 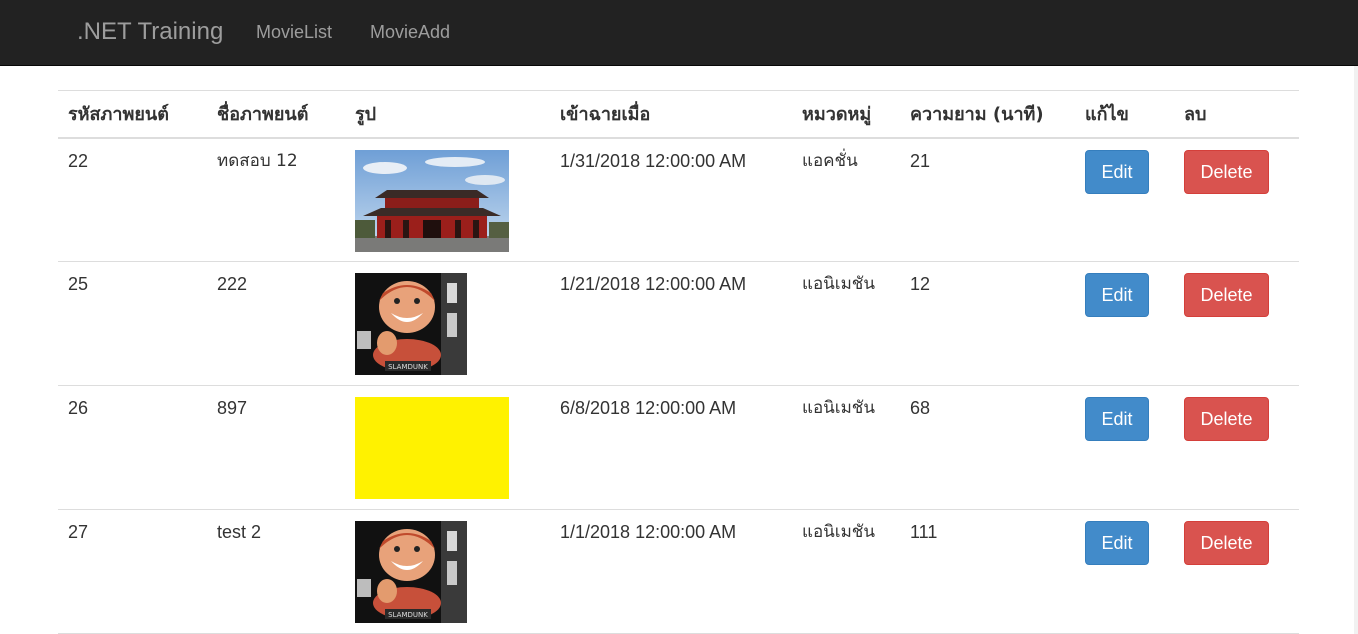 I want to click on header-length: ความยาม (นาที), so click(x=977, y=115).